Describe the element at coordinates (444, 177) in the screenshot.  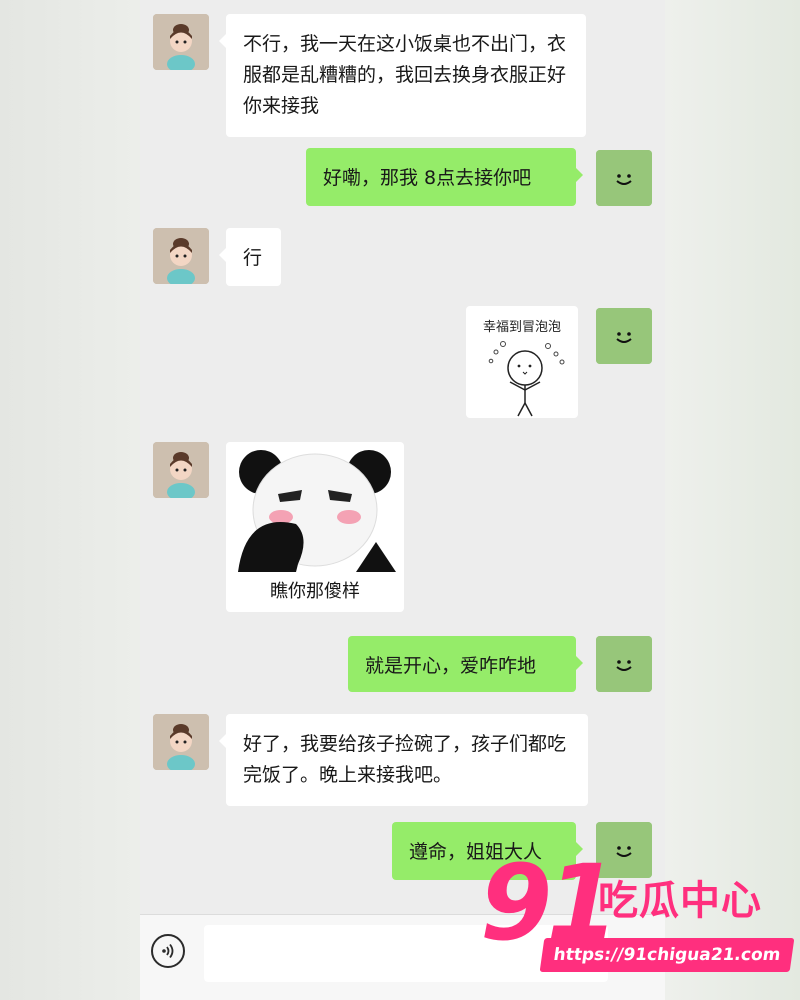
I see `message-bubble: 好嘞，那我 8点去接你吧` at that location.